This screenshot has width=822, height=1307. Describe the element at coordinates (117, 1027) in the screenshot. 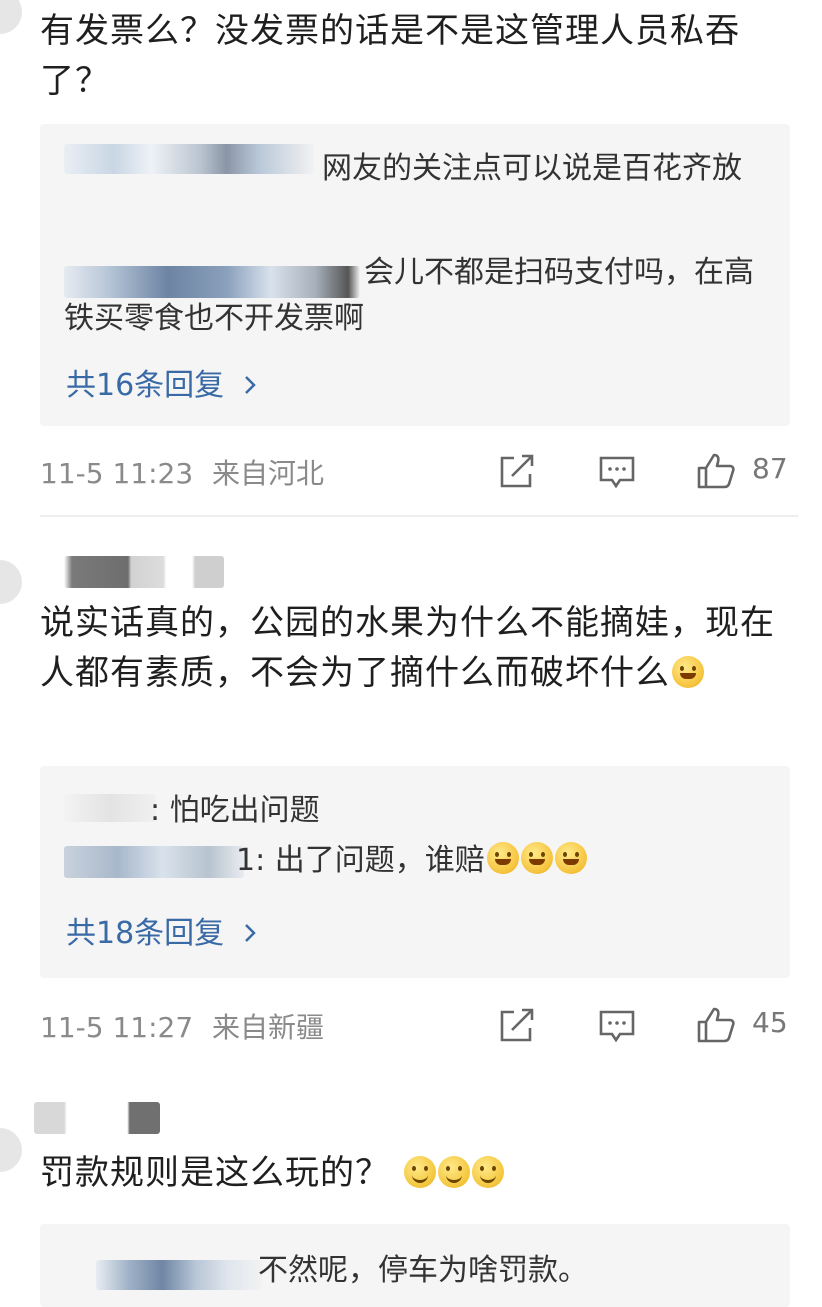

I see `comment-time: 11-5 11:27` at that location.